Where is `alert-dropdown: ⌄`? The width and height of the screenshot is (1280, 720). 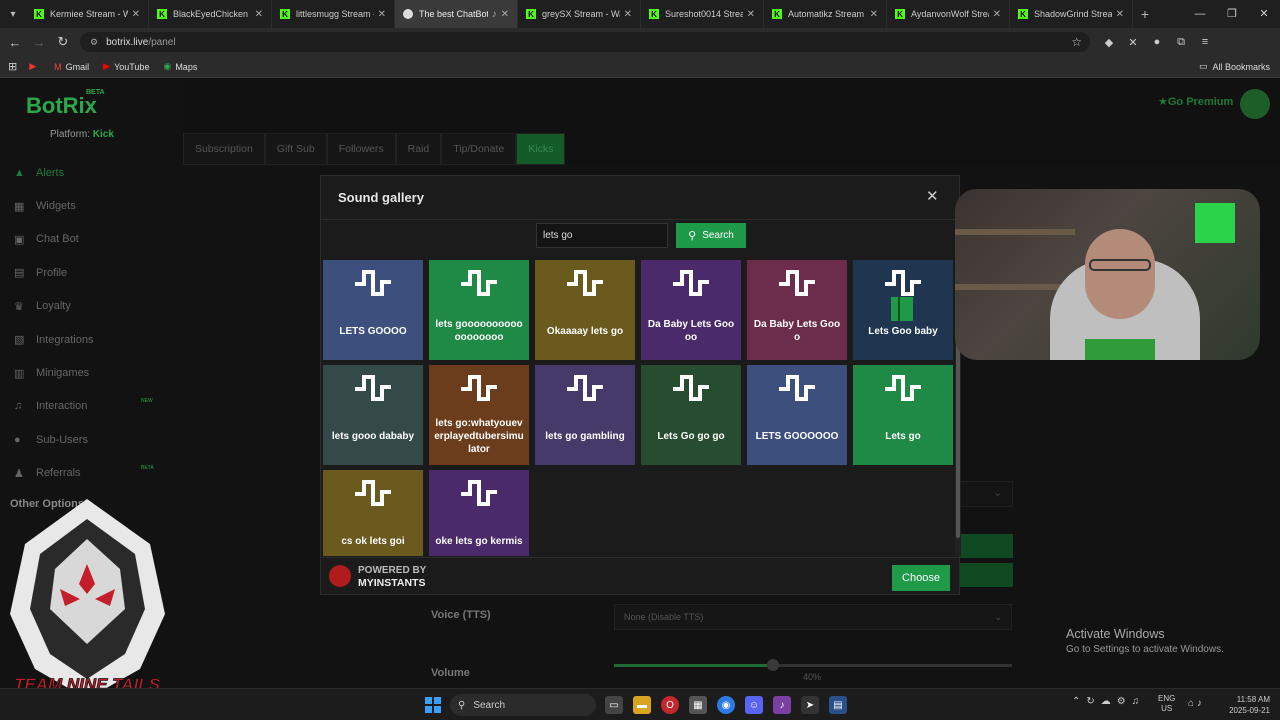
alert-dropdown: ⌄ is located at coordinates (984, 494).